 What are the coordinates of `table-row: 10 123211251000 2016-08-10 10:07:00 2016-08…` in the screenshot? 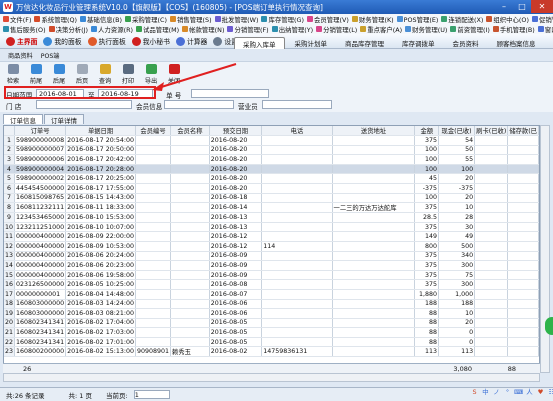 It's located at (271, 227).